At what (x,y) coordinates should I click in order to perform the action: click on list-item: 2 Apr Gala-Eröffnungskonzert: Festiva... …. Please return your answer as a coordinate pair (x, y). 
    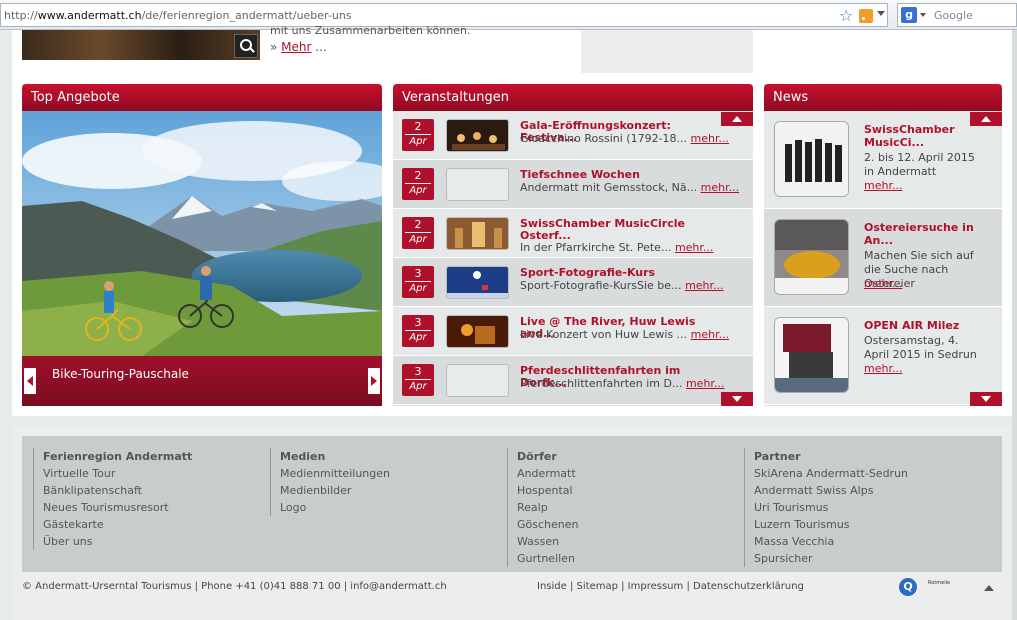
    Looking at the image, I should click on (573, 135).